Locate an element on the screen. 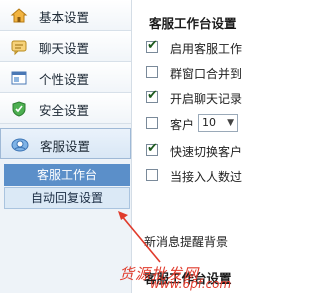  sidebar-item-label: 安全设置 is located at coordinates (64, 110).